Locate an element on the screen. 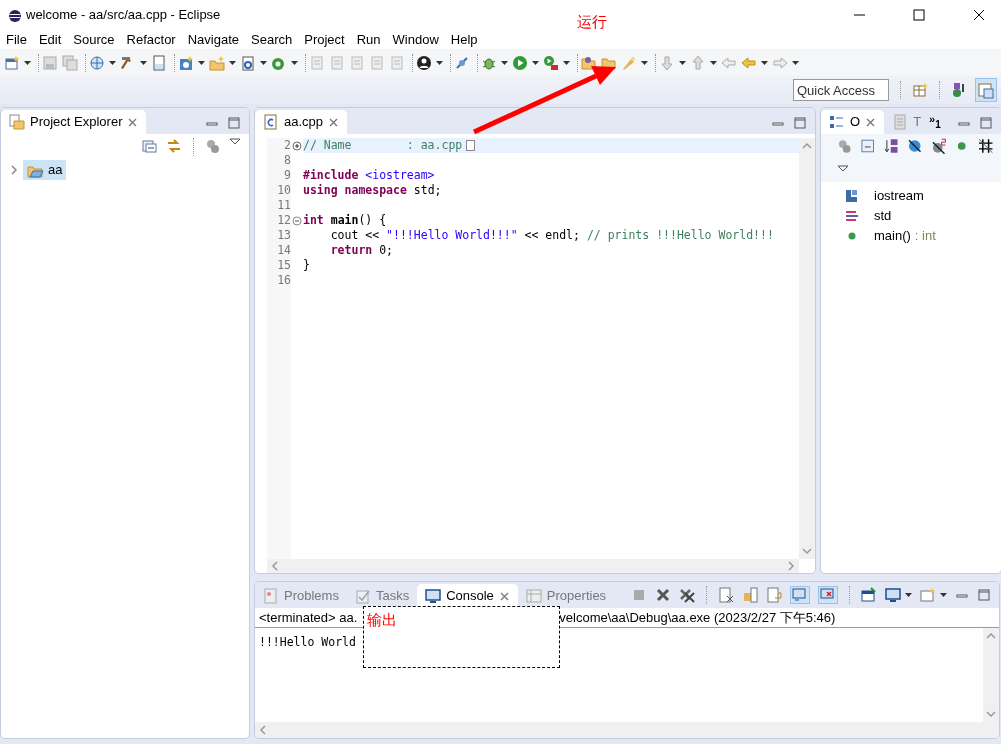 This screenshot has height=744, width=1001. expand-fold-icon is located at coordinates (297, 145).